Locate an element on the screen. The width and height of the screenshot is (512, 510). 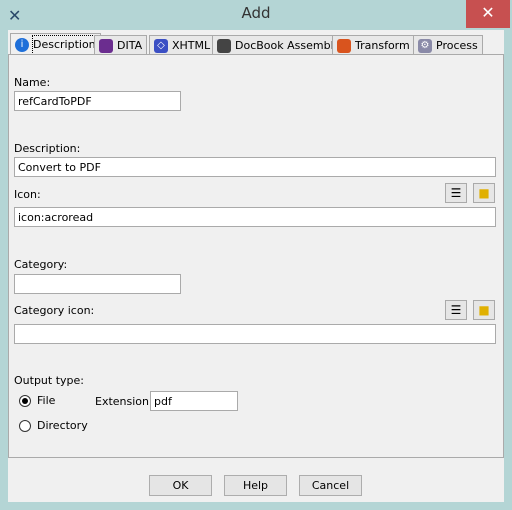
icon-label: Icon: is located at coordinates (27, 194).